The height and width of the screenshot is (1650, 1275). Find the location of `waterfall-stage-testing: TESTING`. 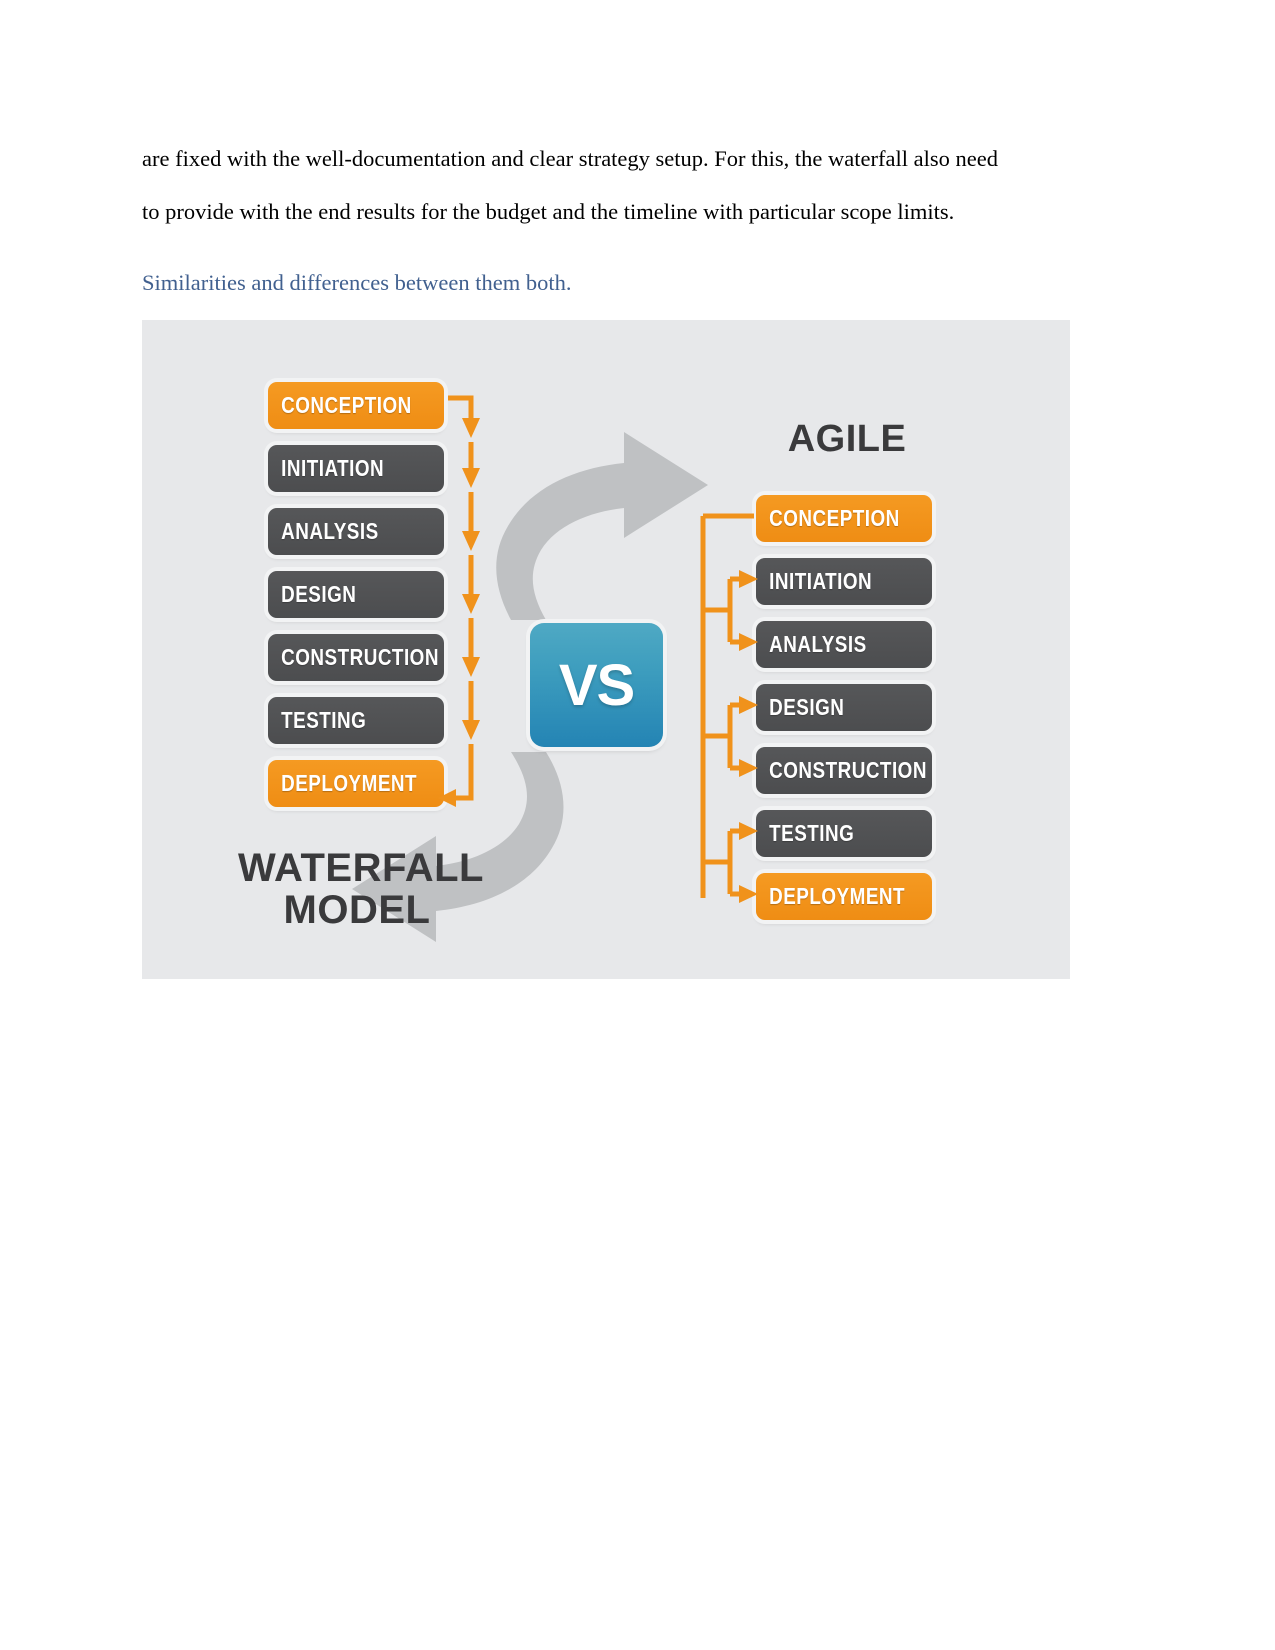

waterfall-stage-testing: TESTING is located at coordinates (356, 720).